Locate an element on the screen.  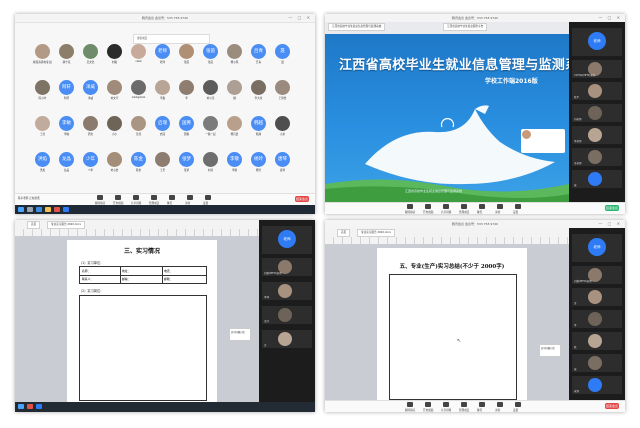
participant-tile: 吴佳 is located at coordinates (138, 126).